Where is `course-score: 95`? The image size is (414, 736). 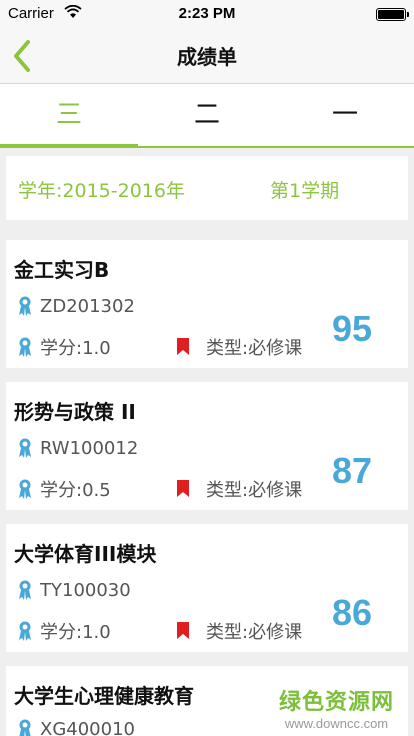 course-score: 95 is located at coordinates (351, 328).